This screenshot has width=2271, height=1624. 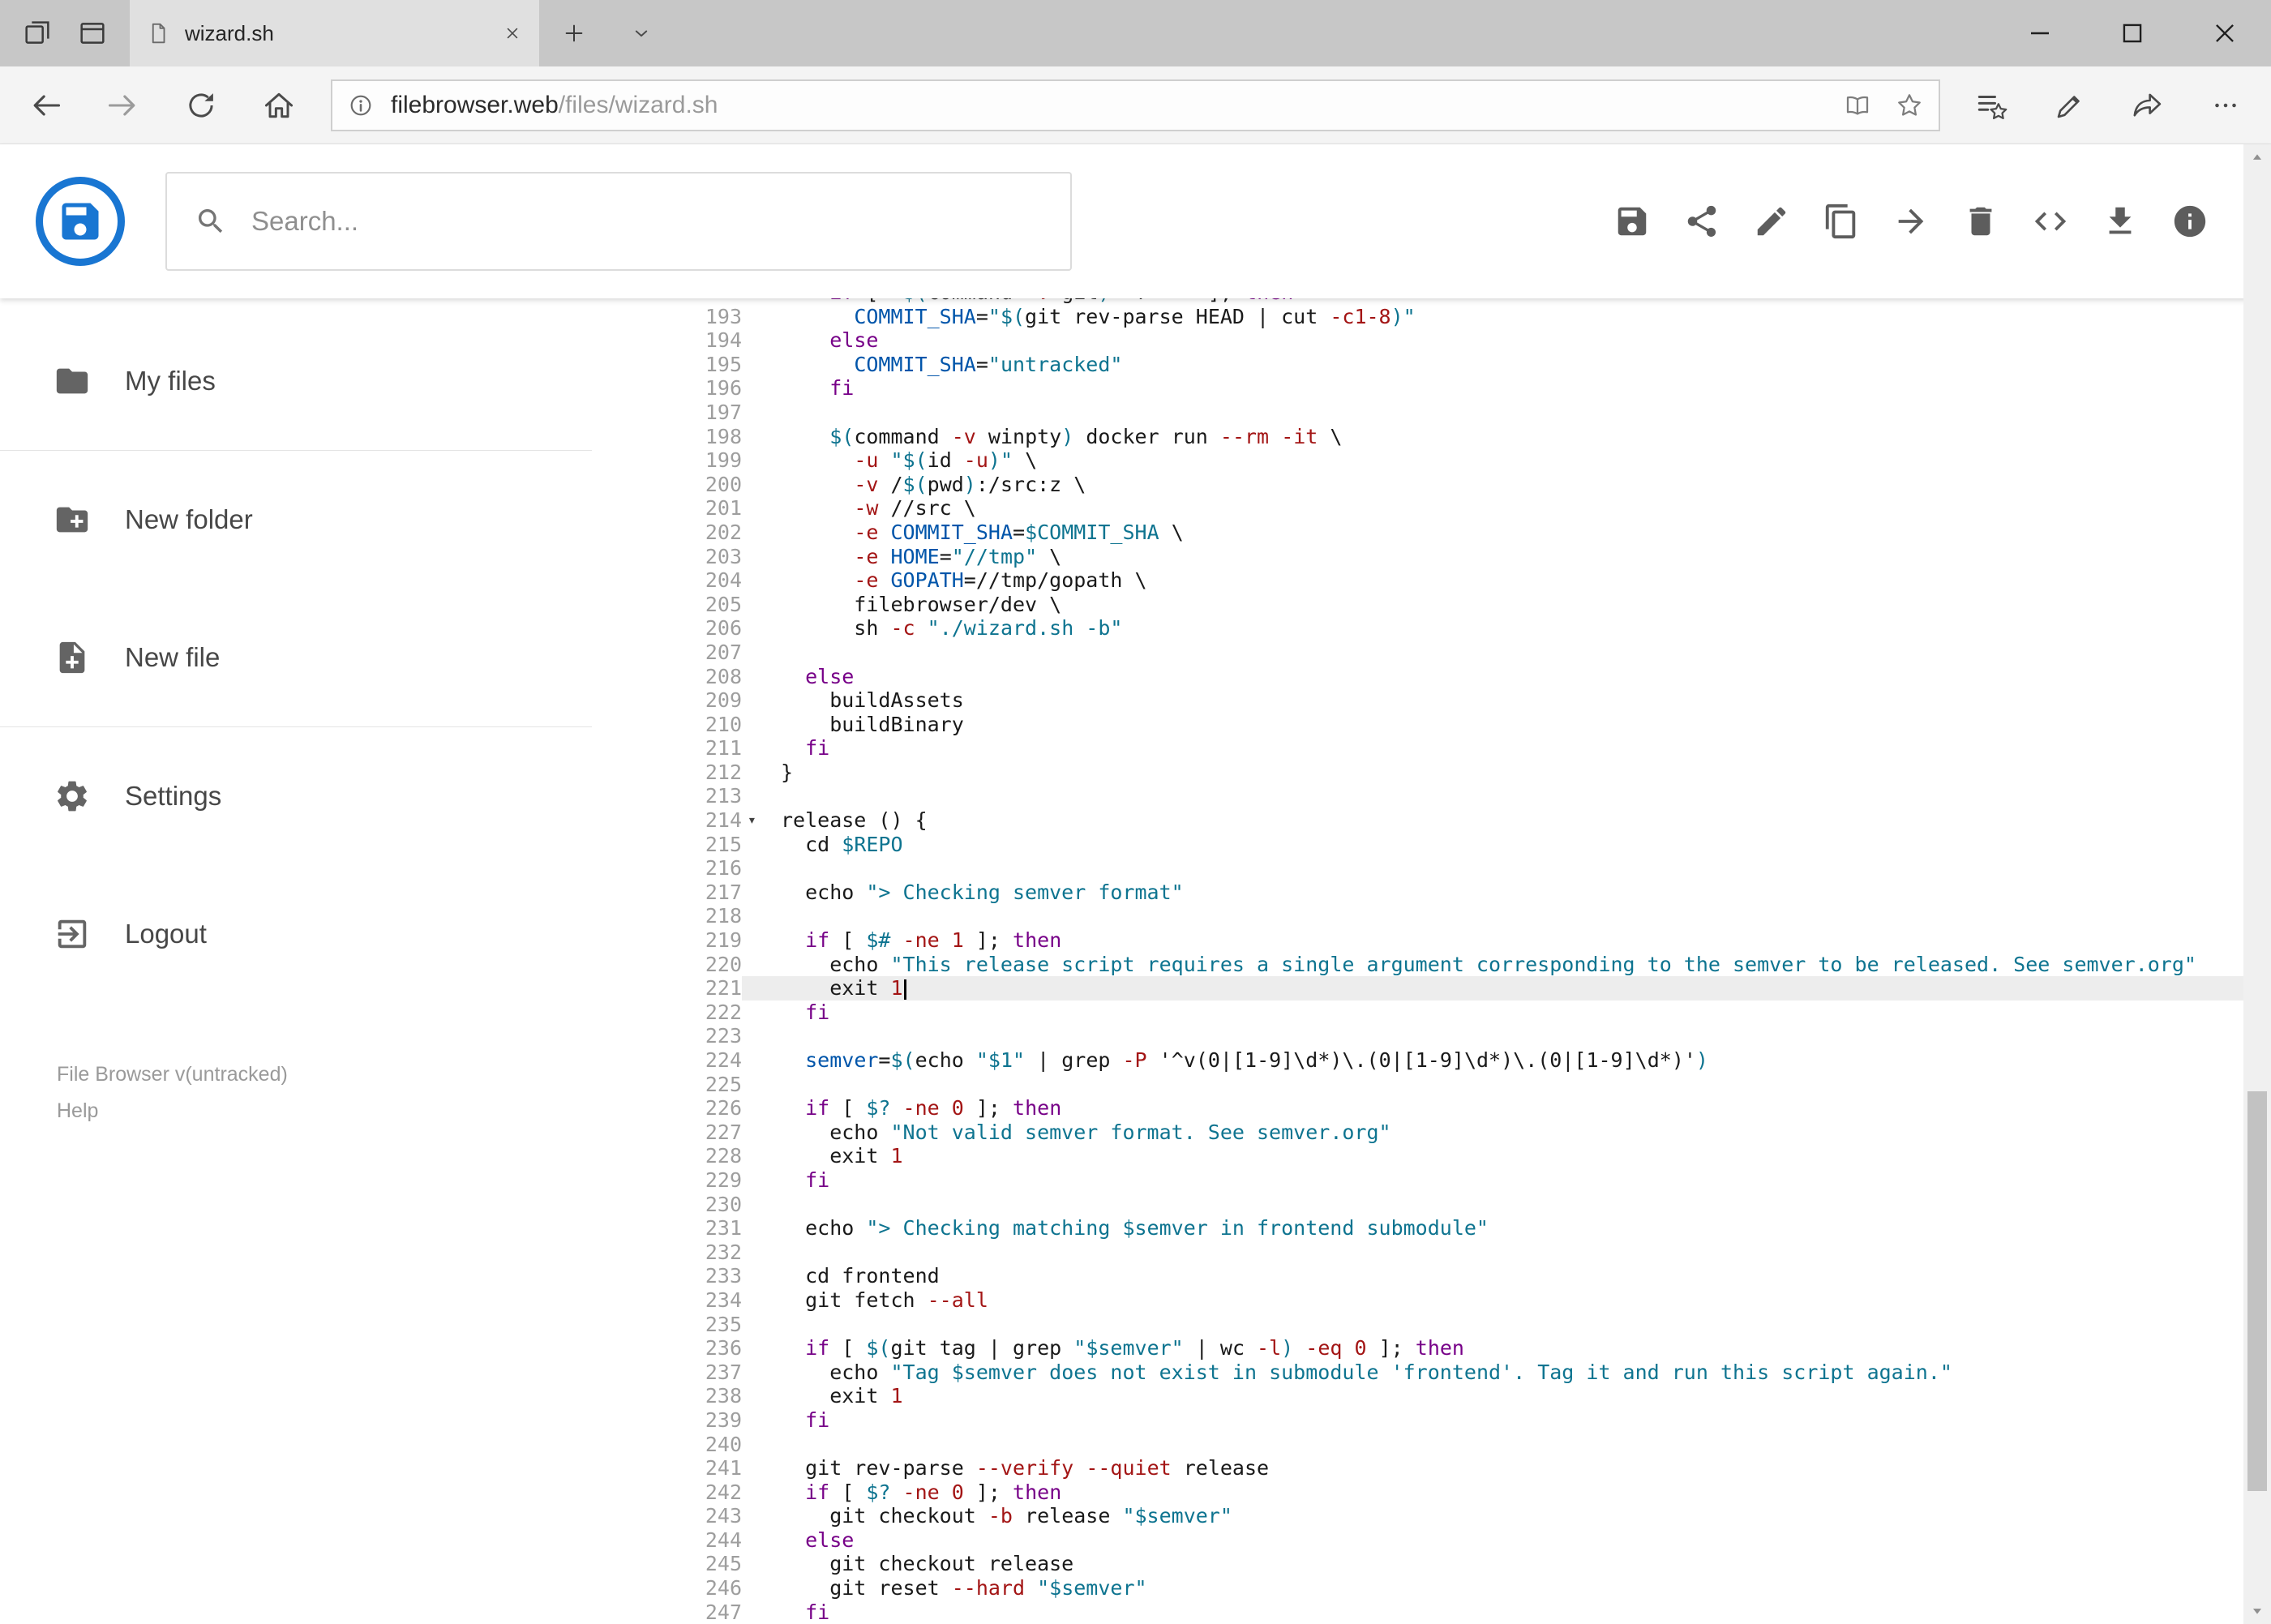 I want to click on code-line: 245 git checkout release, so click(x=1418, y=1564).